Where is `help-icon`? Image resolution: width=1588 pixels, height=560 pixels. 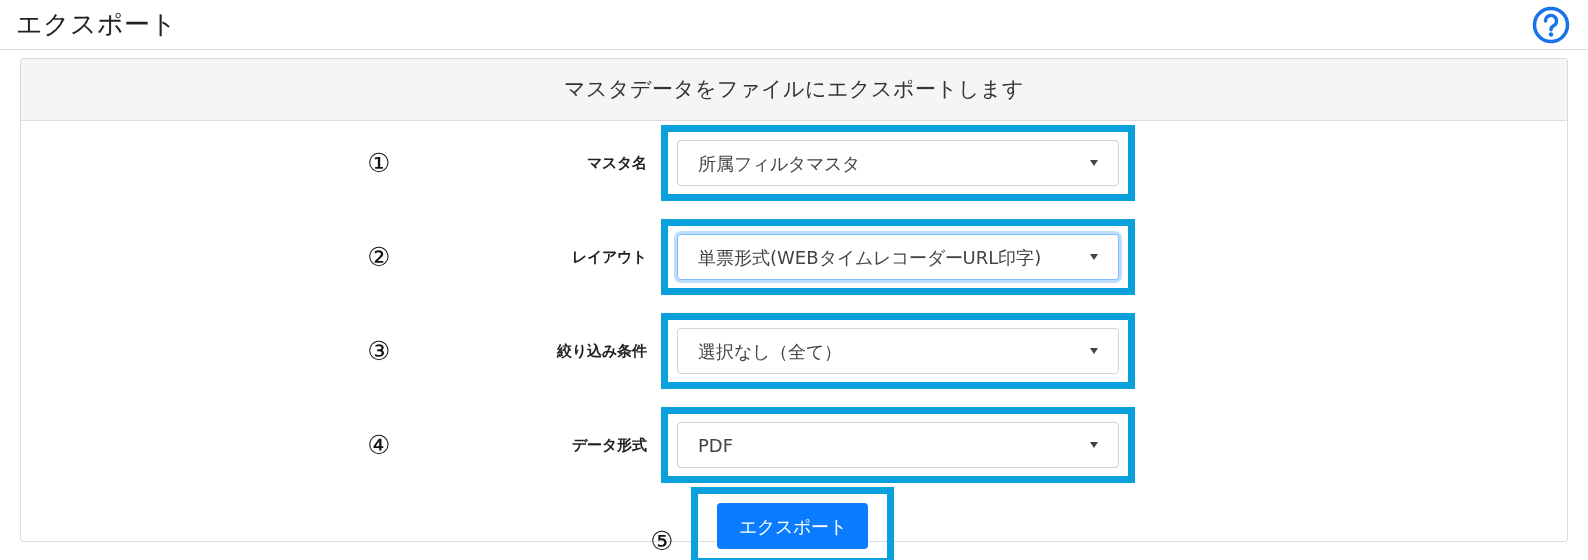 help-icon is located at coordinates (1551, 24).